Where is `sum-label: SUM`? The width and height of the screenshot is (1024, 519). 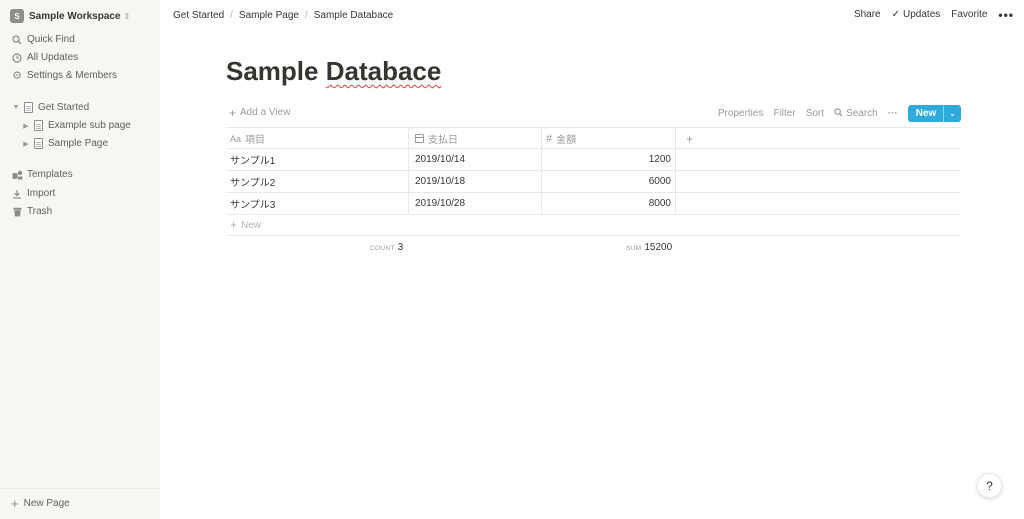 sum-label: SUM is located at coordinates (634, 248).